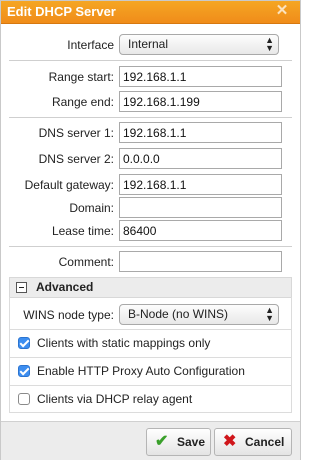 The image size is (320, 460). Describe the element at coordinates (200, 158) in the screenshot. I see `dns2-input` at that location.